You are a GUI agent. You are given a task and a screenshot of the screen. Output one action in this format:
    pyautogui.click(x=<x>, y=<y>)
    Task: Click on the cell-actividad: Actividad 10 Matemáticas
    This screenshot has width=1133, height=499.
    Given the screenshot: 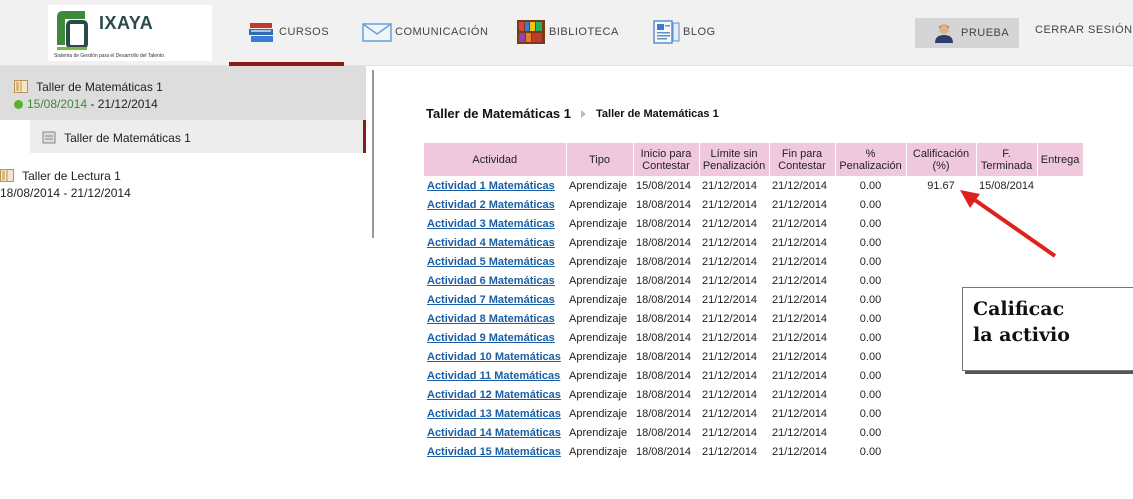 What is the action you would take?
    pyautogui.click(x=495, y=356)
    